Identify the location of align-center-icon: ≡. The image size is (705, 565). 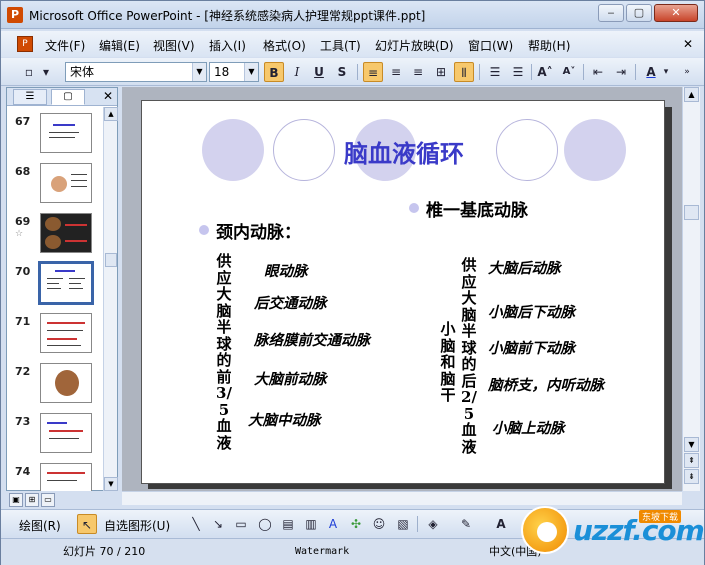
(396, 72).